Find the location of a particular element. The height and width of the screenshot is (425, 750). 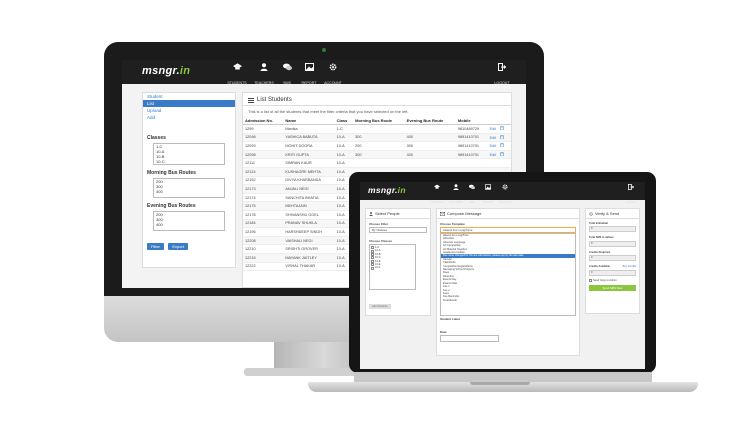

class-option: 10-C is located at coordinates (189, 161).